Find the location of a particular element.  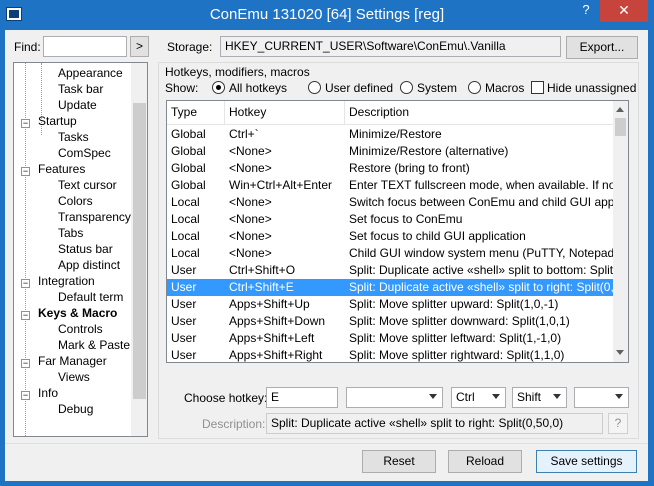

tree-item-task-bar: Task bar is located at coordinates (80, 89).